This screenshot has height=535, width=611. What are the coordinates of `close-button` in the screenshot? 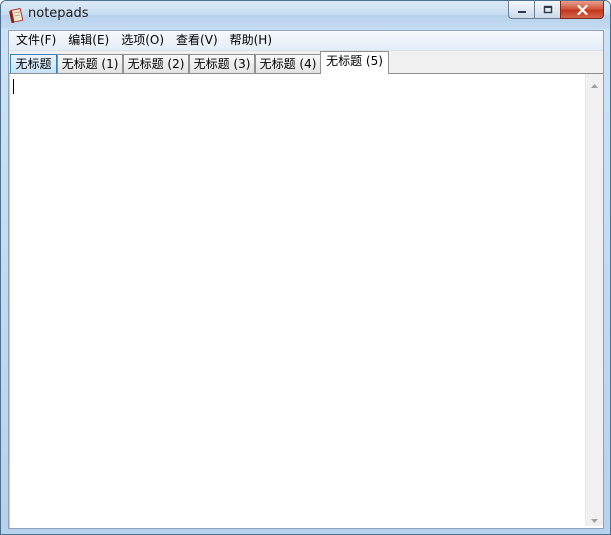 It's located at (582, 10).